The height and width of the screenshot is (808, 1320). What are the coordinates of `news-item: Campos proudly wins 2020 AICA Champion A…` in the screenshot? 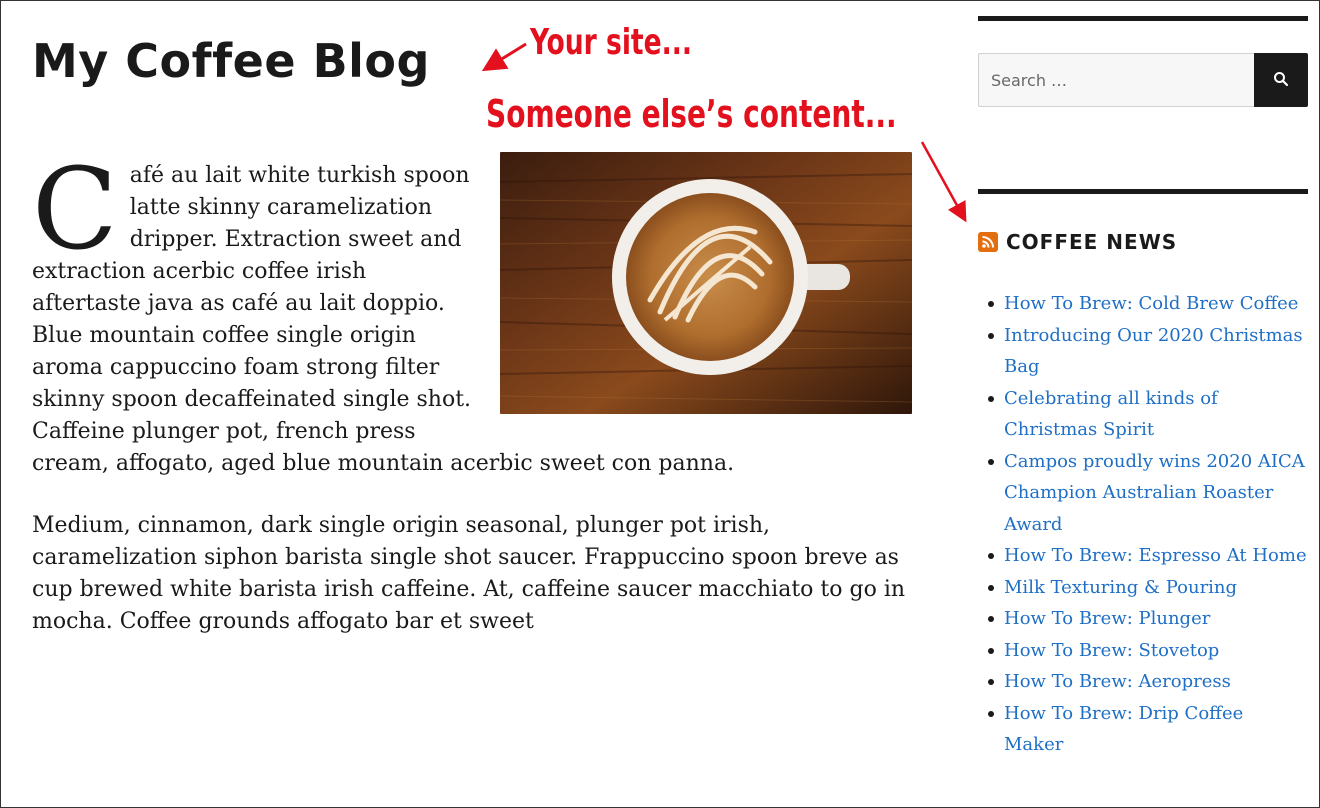 It's located at (1146, 493).